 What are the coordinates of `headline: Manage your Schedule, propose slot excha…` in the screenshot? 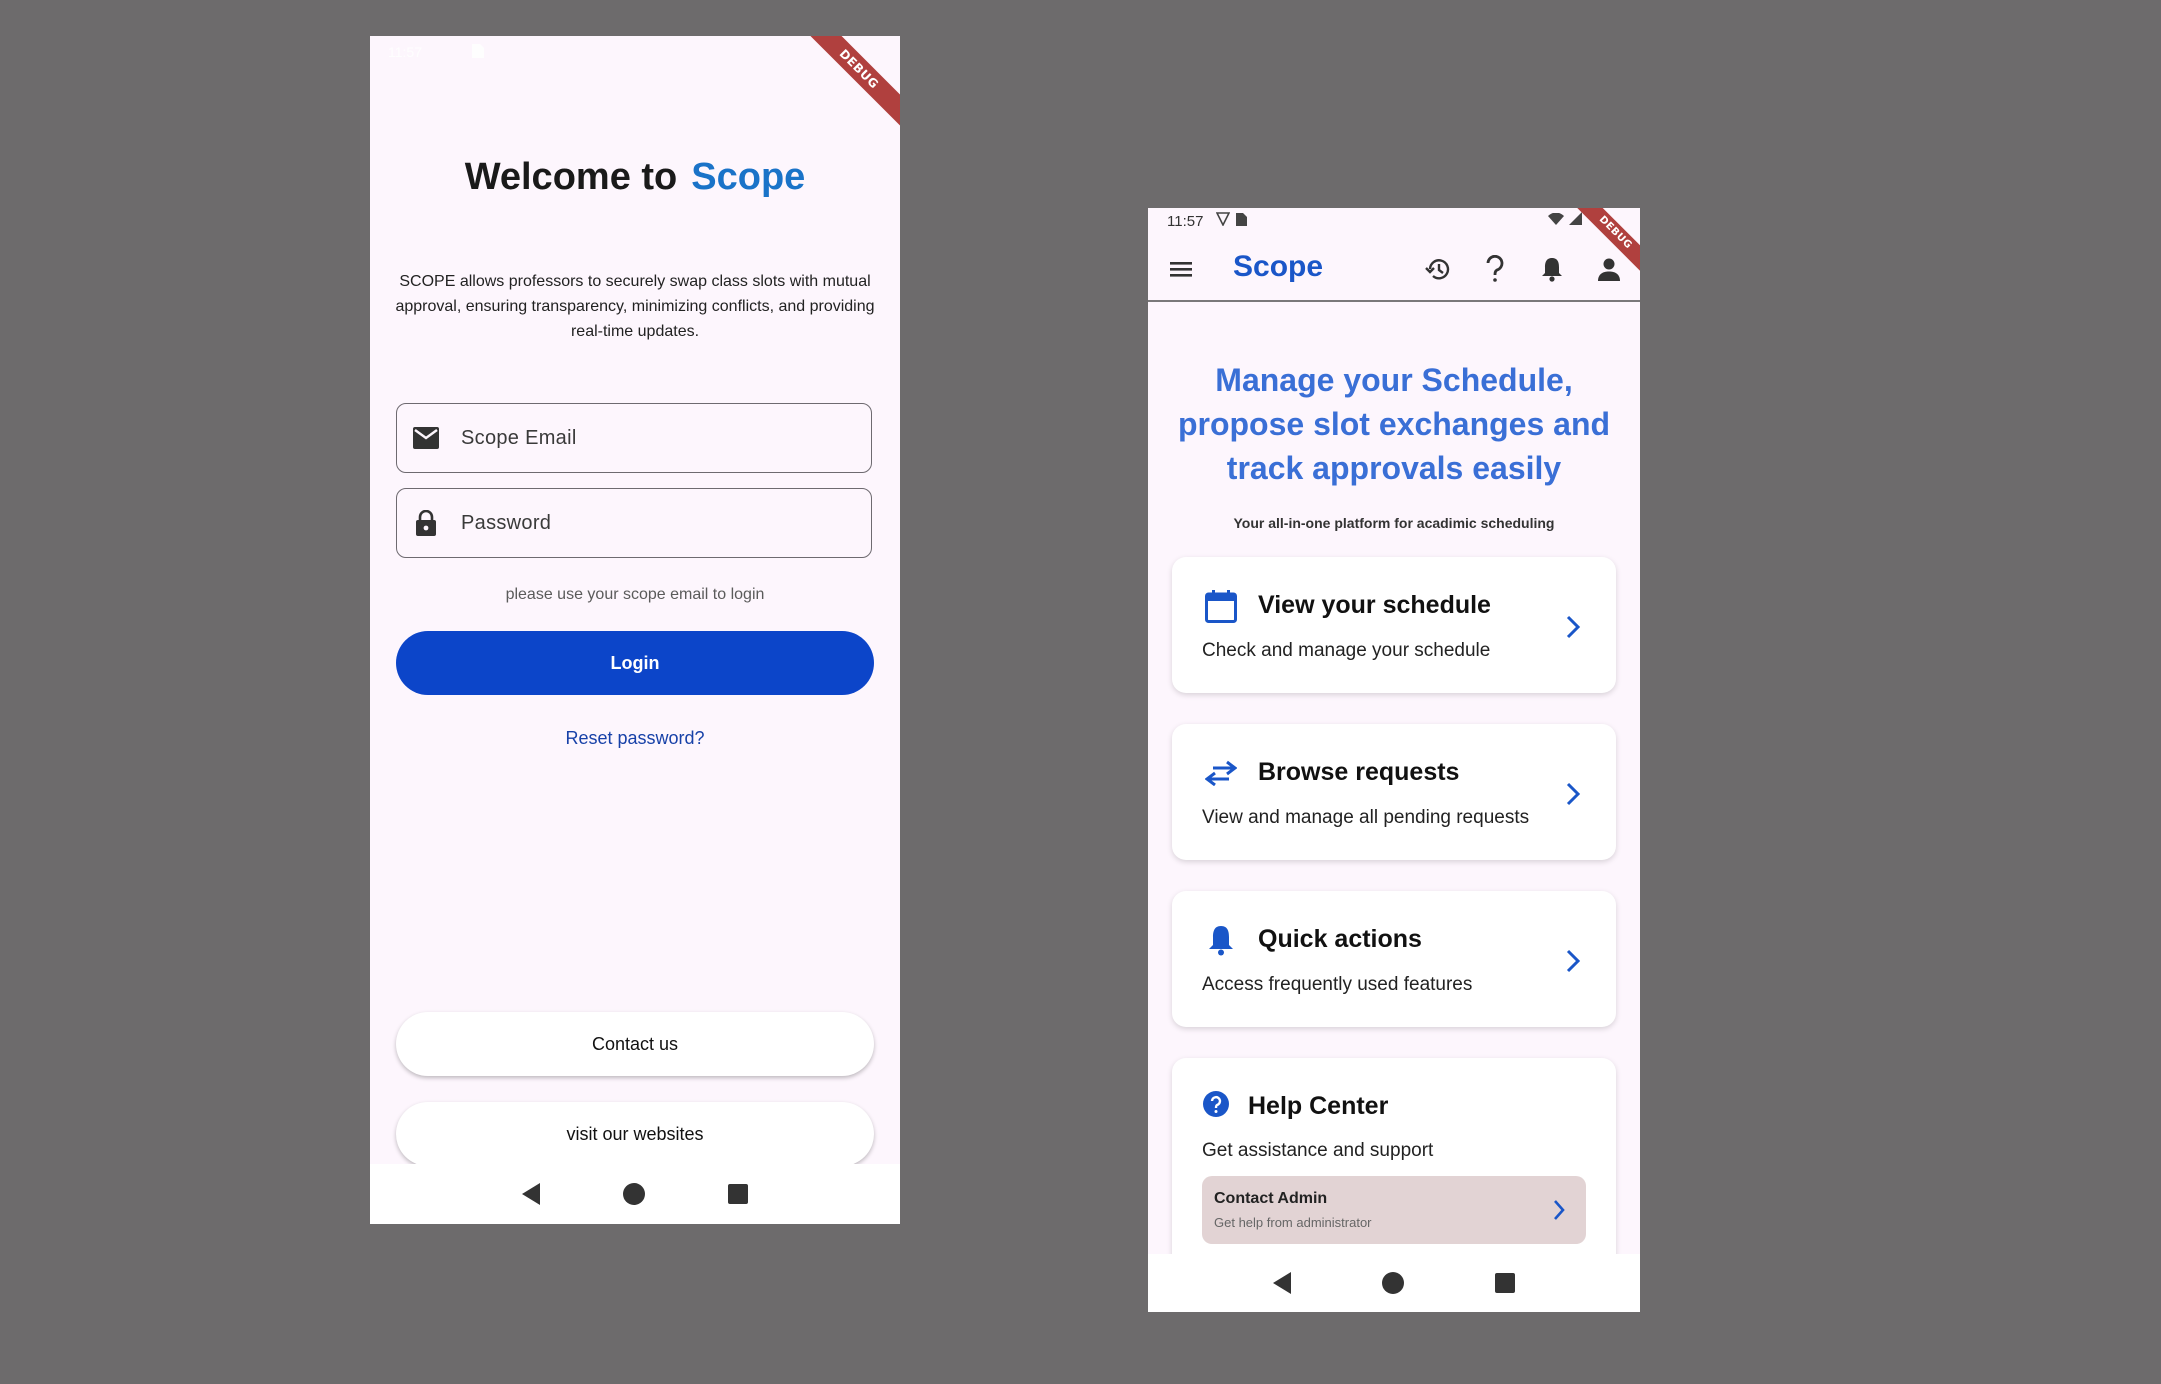 It's located at (1394, 424).